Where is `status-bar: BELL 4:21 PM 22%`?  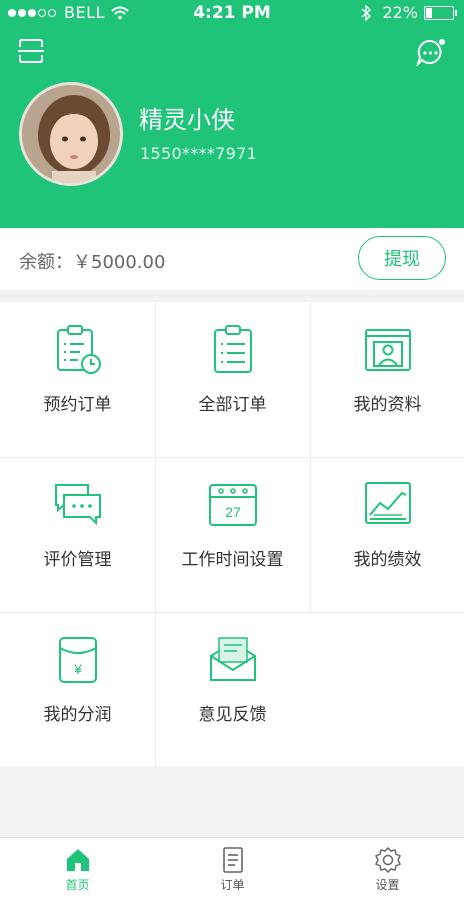 status-bar: BELL 4:21 PM 22% is located at coordinates (232, 13).